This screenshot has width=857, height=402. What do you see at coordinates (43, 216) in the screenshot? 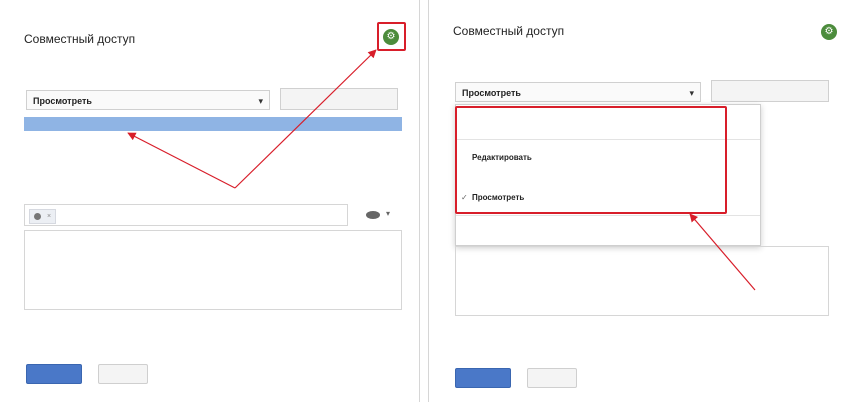
I see `recipient-chip: ×` at bounding box center [43, 216].